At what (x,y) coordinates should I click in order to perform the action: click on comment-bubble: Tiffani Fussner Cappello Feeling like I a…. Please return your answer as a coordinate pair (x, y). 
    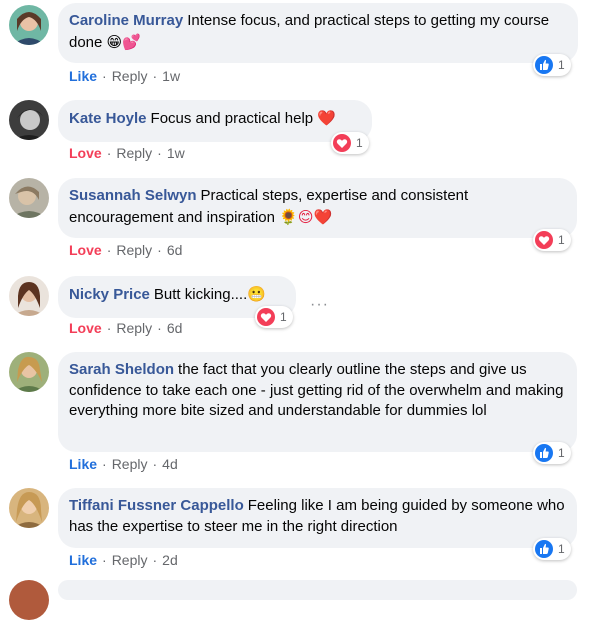
    Looking at the image, I should click on (317, 518).